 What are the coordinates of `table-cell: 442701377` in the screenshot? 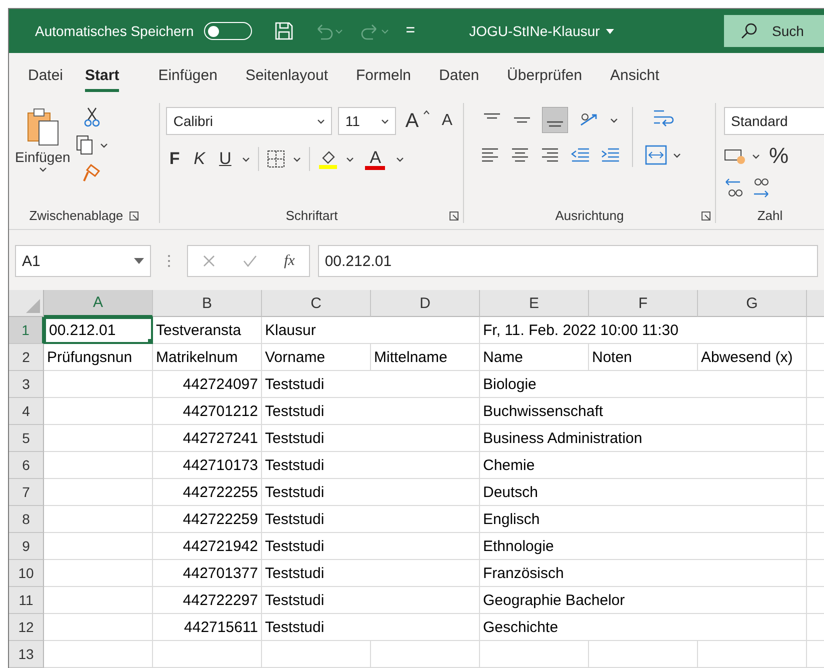 It's located at (207, 573).